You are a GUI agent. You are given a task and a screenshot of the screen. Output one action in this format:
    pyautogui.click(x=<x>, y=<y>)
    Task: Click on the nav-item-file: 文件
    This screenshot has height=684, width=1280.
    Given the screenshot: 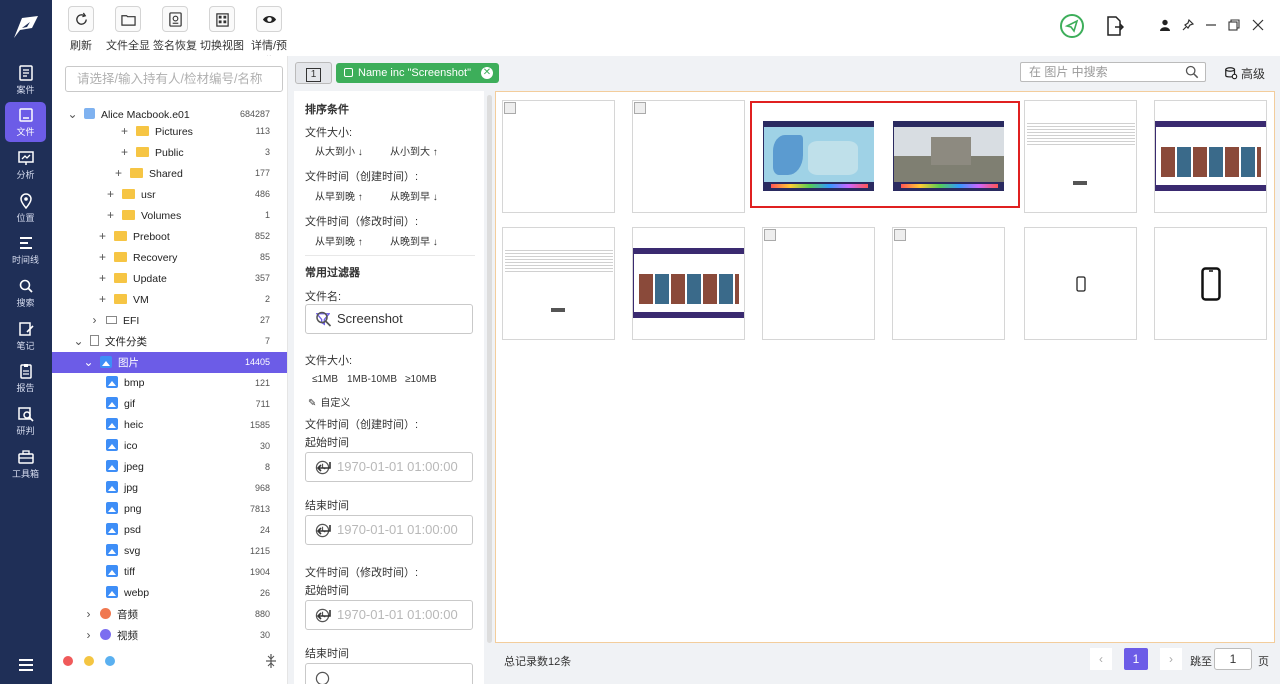 What is the action you would take?
    pyautogui.click(x=25, y=122)
    